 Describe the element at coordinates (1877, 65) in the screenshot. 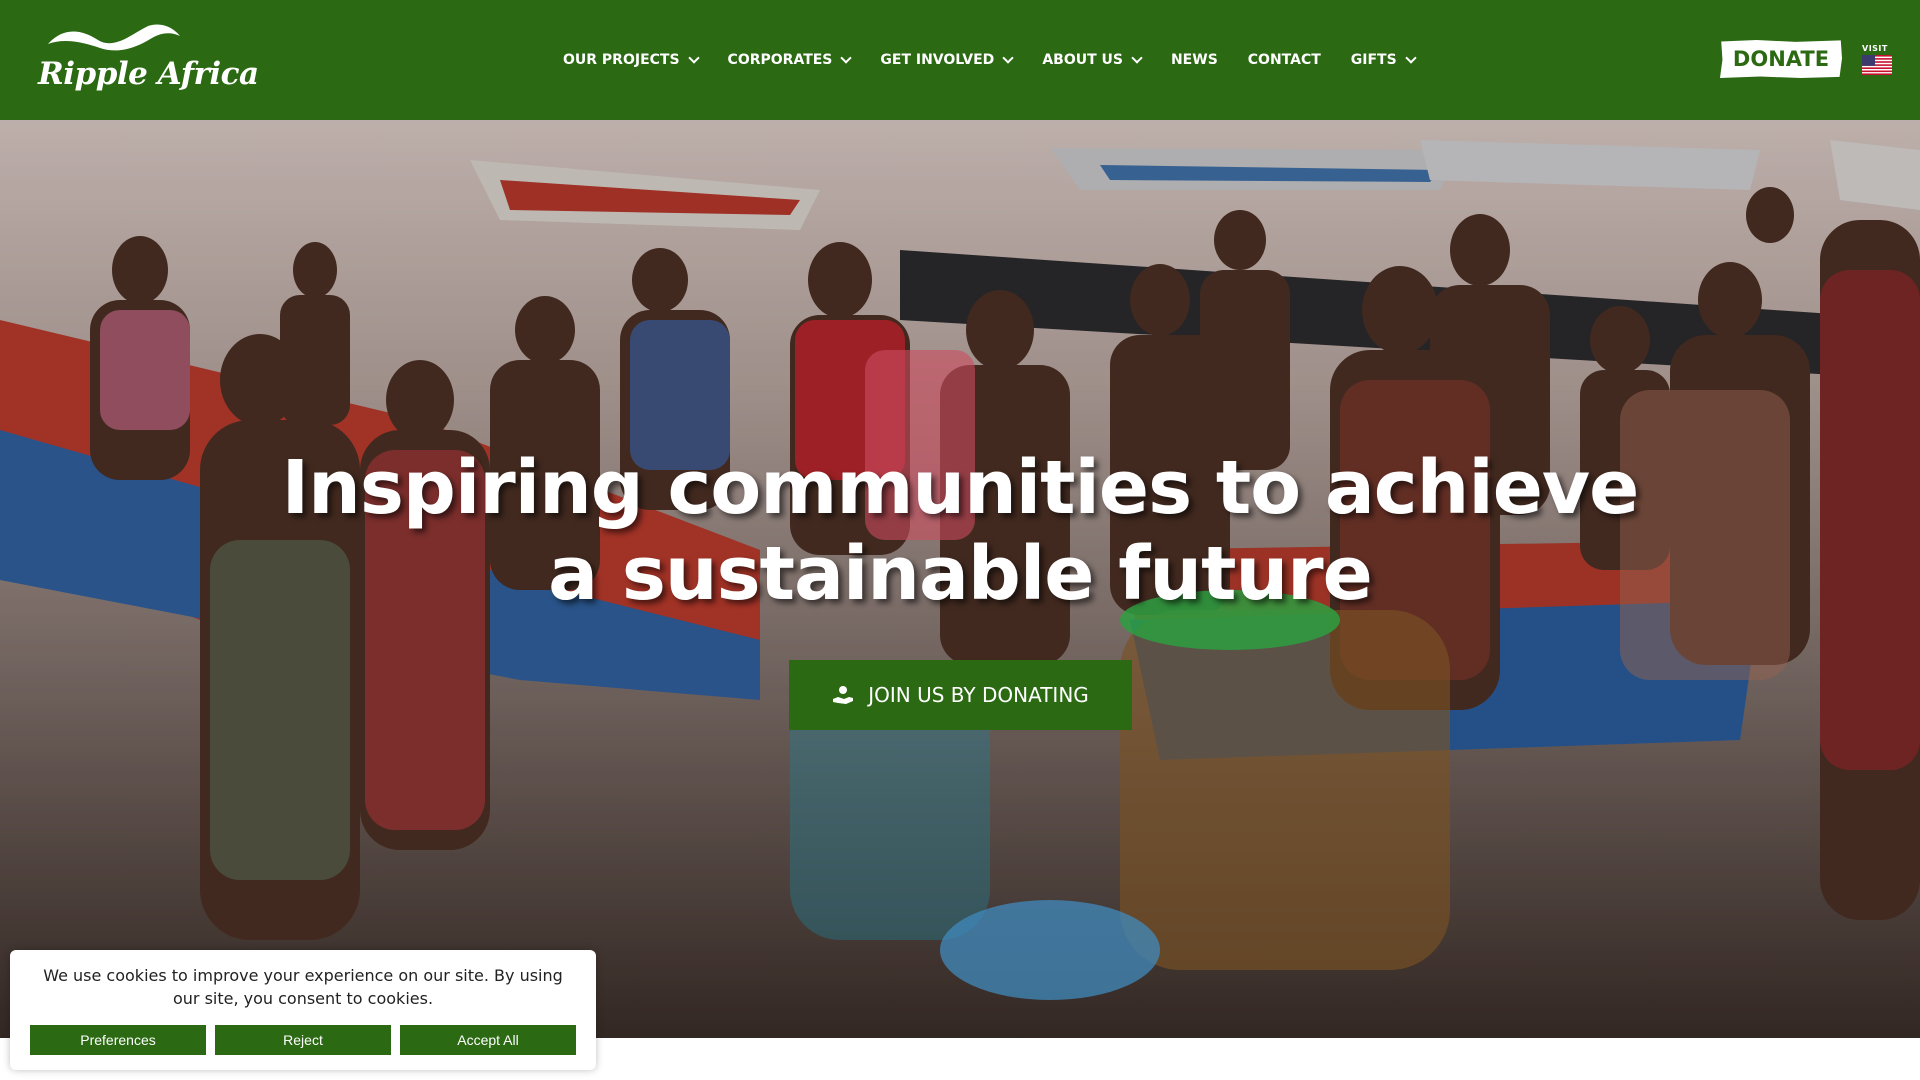

I see `us-flag-icon` at that location.